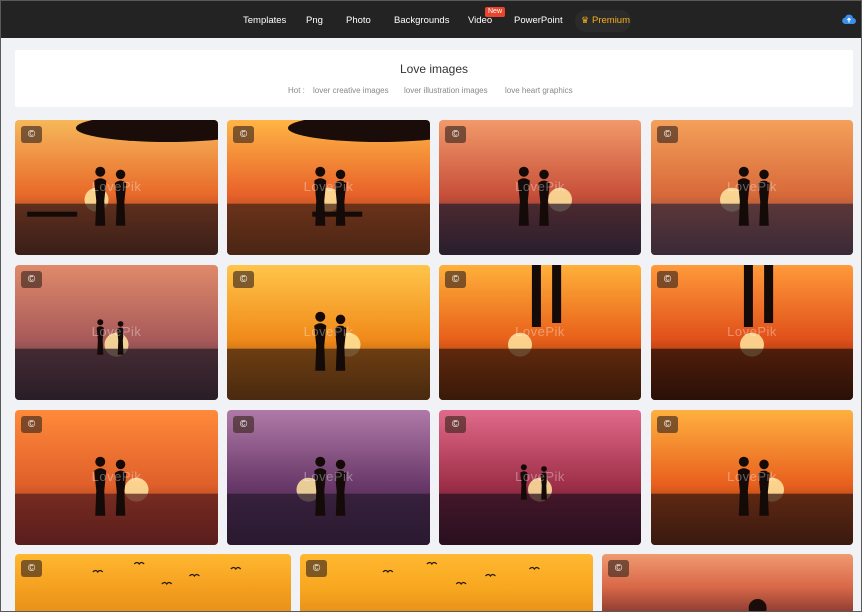  I want to click on cloud-upload-icon, so click(849, 19).